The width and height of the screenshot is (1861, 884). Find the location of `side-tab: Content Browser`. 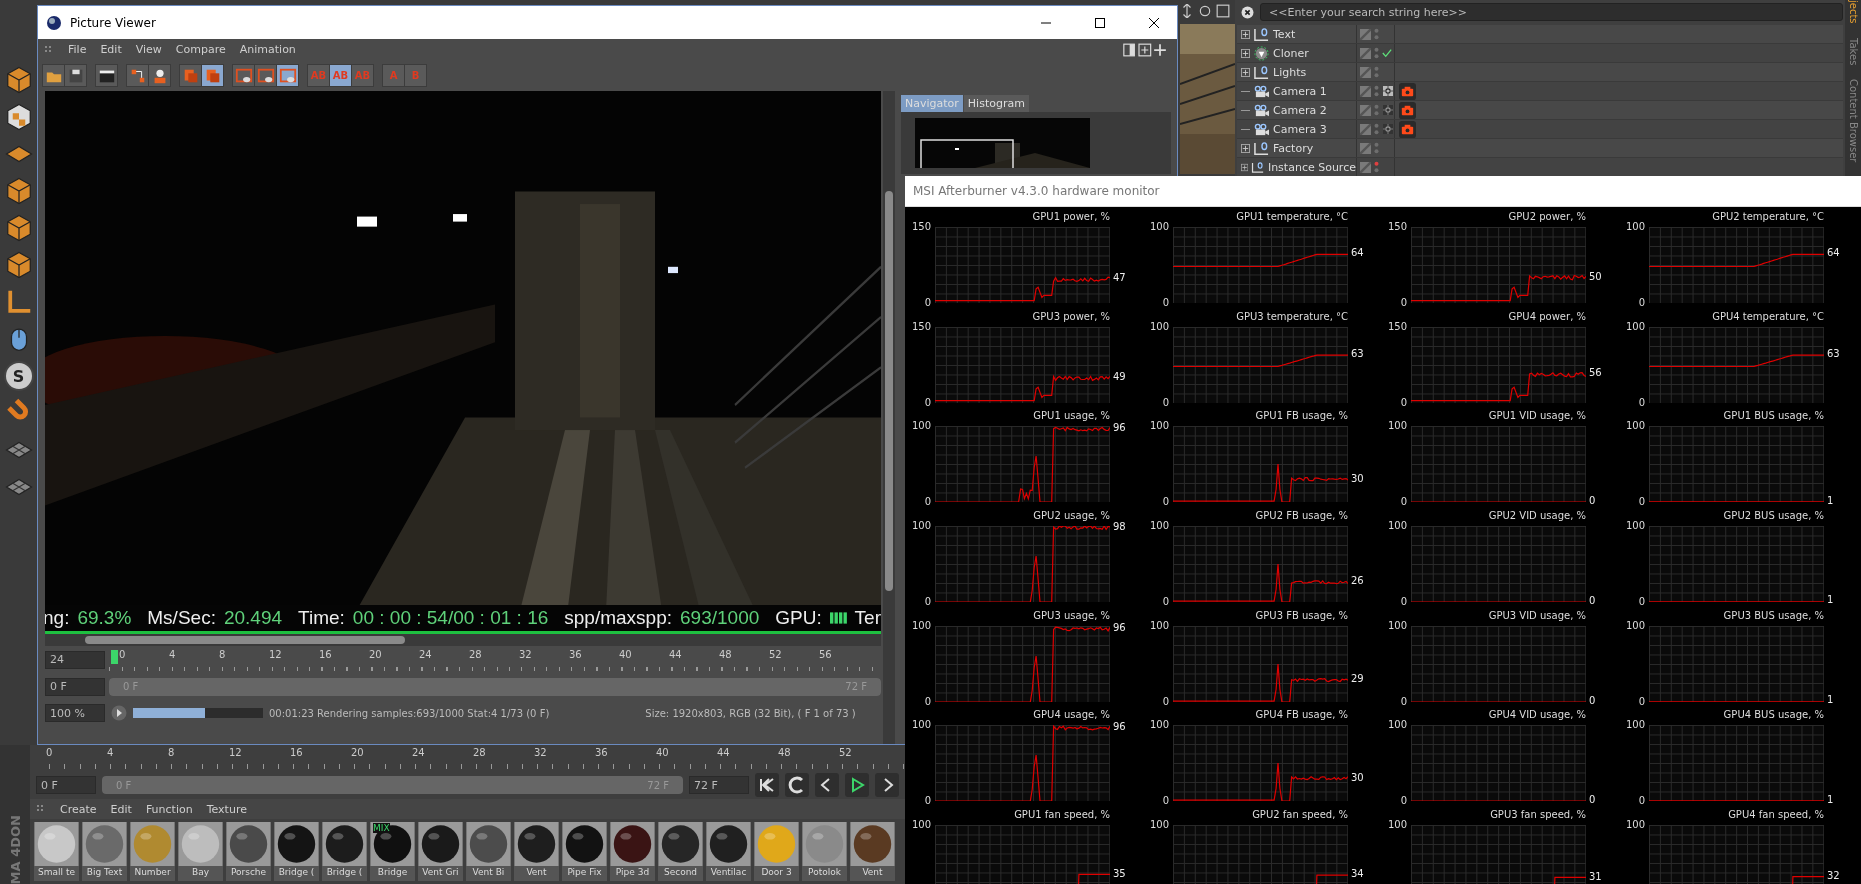

side-tab: Content Browser is located at coordinates (1853, 120).